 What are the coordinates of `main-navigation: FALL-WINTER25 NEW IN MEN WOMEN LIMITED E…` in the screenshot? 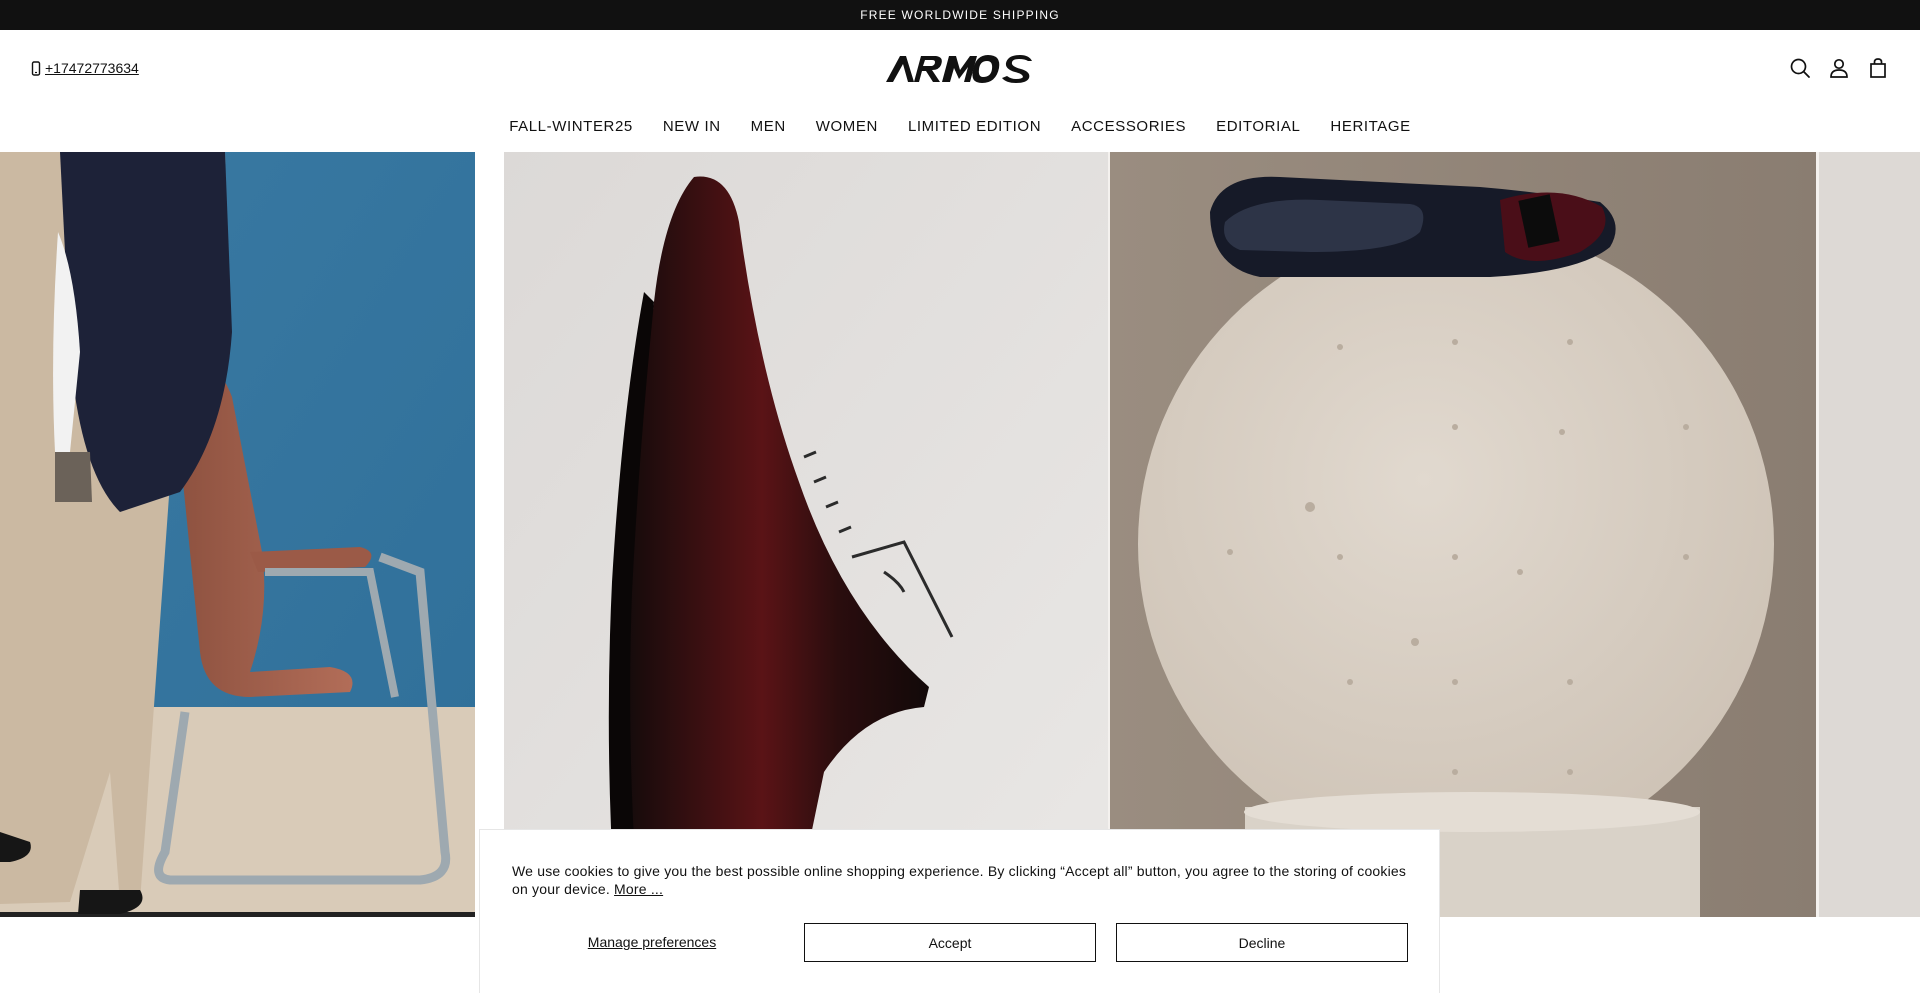 It's located at (960, 126).